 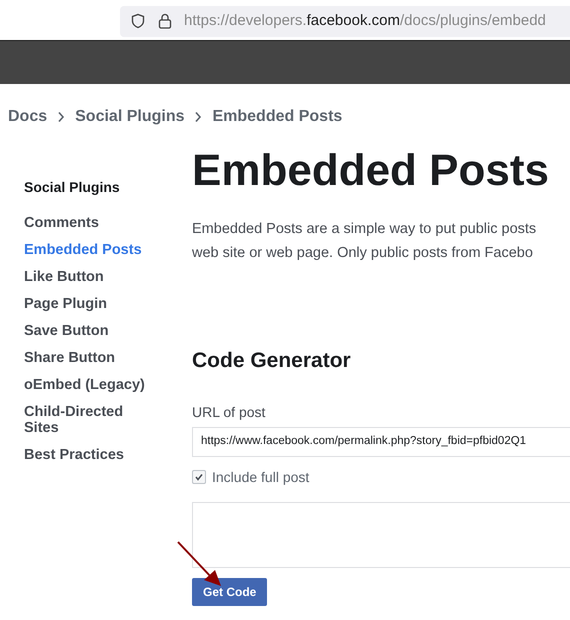 What do you see at coordinates (365, 20) in the screenshot?
I see `url-text: https://developers.facebook.com/docs/plugins/embedd` at bounding box center [365, 20].